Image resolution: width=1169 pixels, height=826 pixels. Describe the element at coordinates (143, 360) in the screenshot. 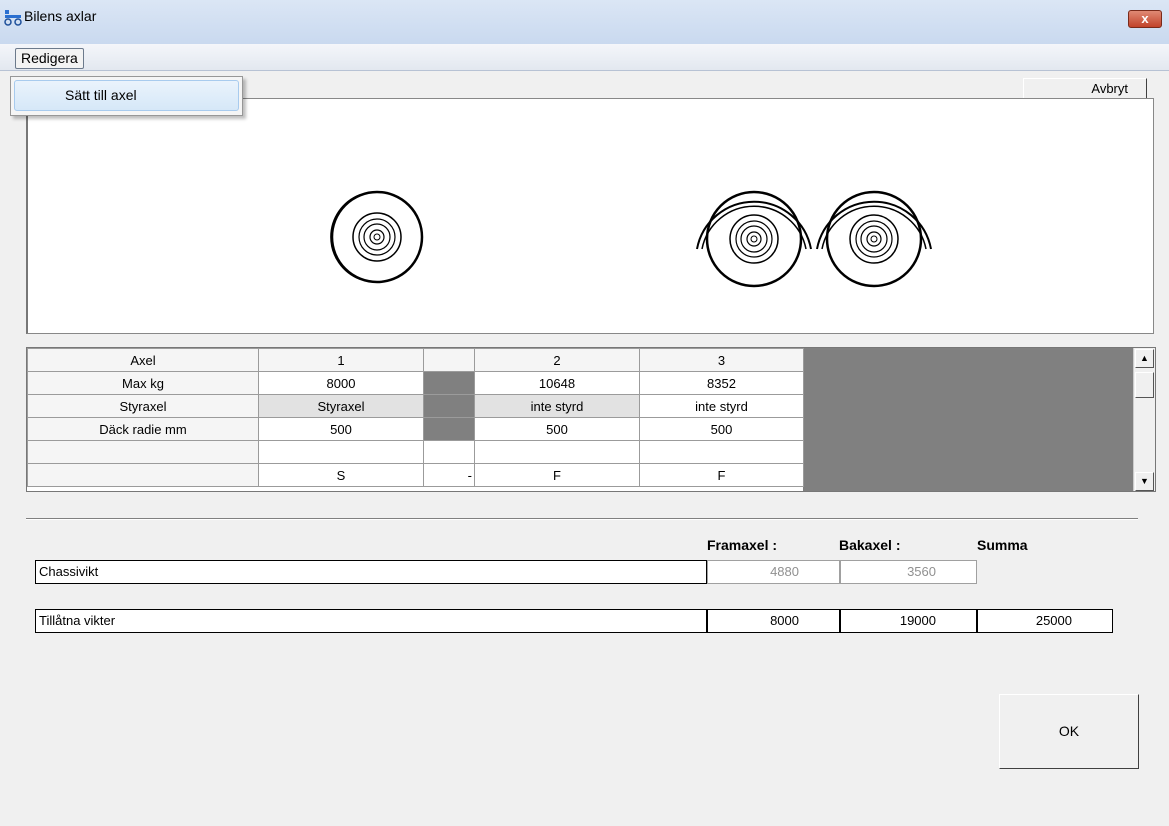

I see `row-header: Axel` at that location.